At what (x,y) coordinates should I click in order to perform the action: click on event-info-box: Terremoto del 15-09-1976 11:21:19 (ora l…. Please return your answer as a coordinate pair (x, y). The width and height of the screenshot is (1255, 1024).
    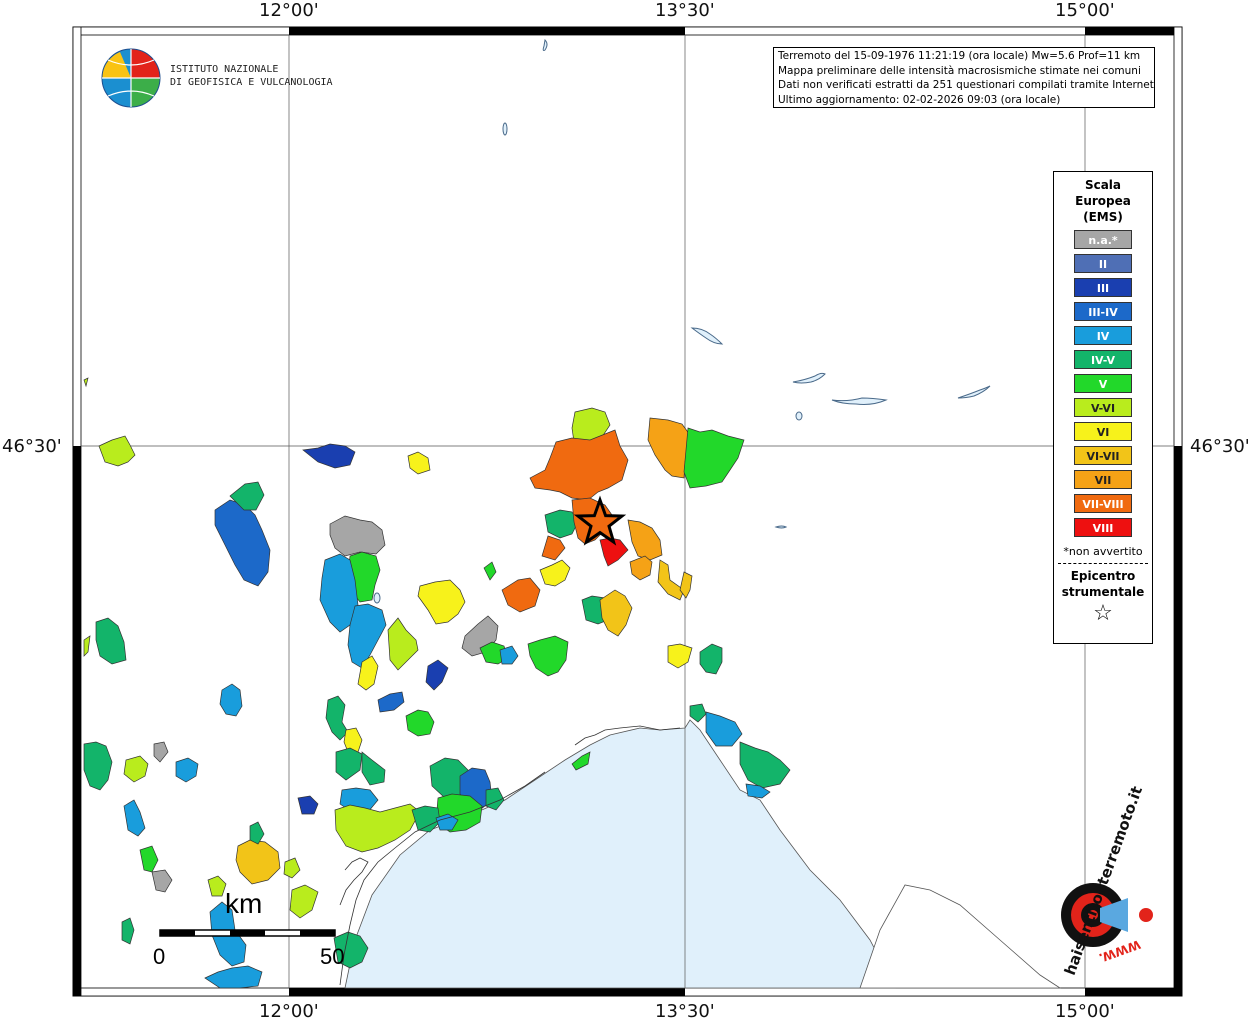
    Looking at the image, I should click on (964, 77).